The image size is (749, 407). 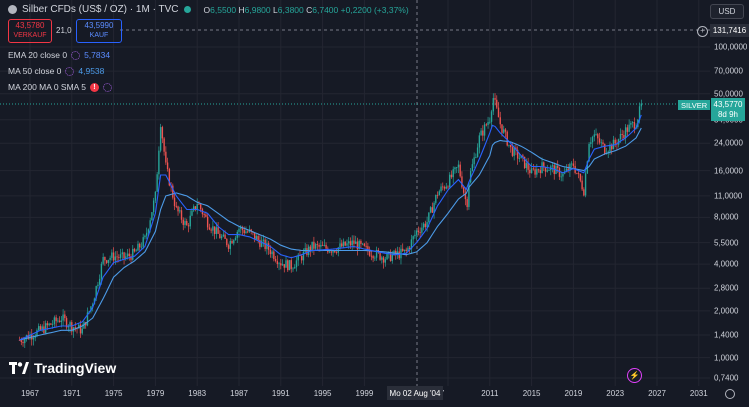 I want to click on price-tick-label: 2,0000, so click(x=726, y=311).